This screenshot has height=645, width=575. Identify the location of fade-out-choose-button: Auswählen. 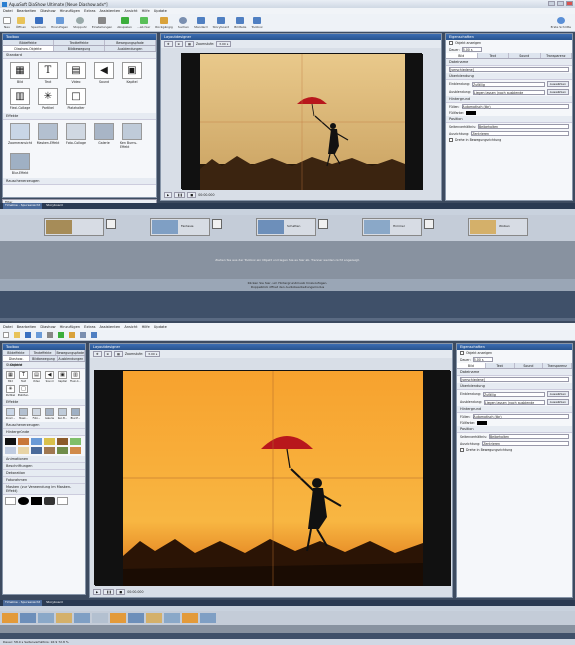
(557, 402).